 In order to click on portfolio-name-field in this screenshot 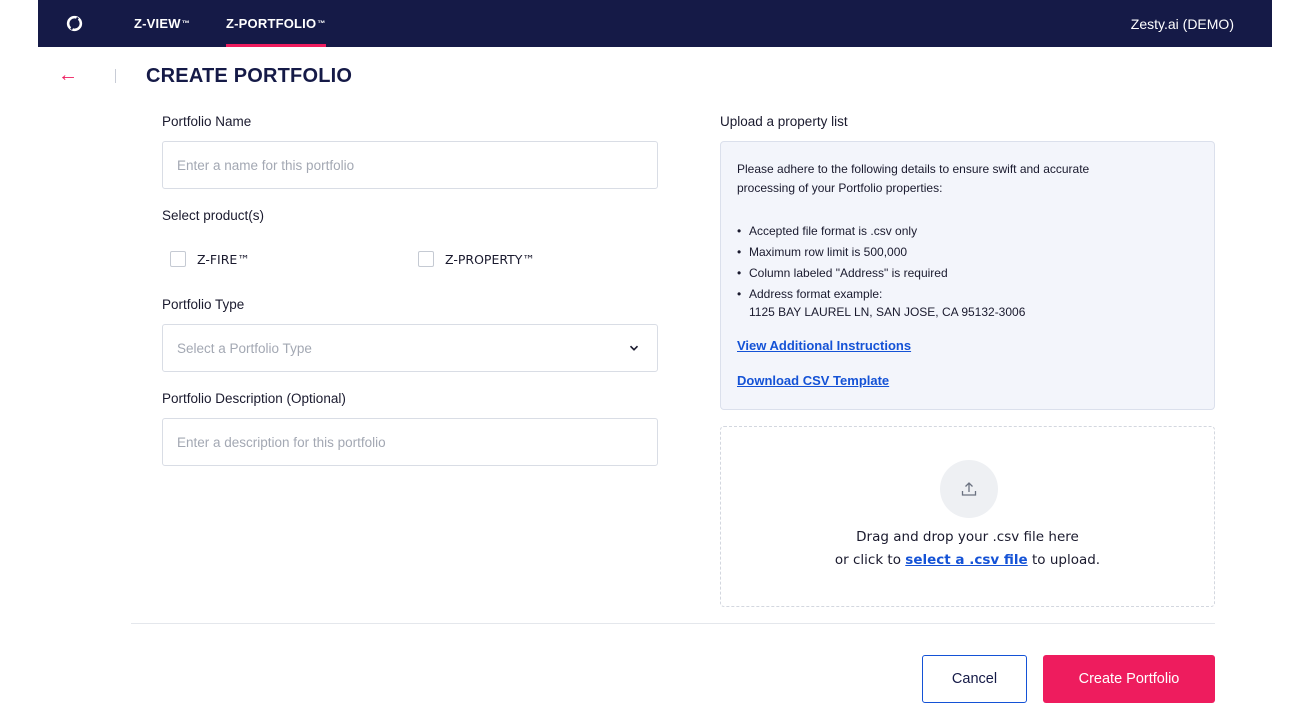, I will do `click(410, 165)`.